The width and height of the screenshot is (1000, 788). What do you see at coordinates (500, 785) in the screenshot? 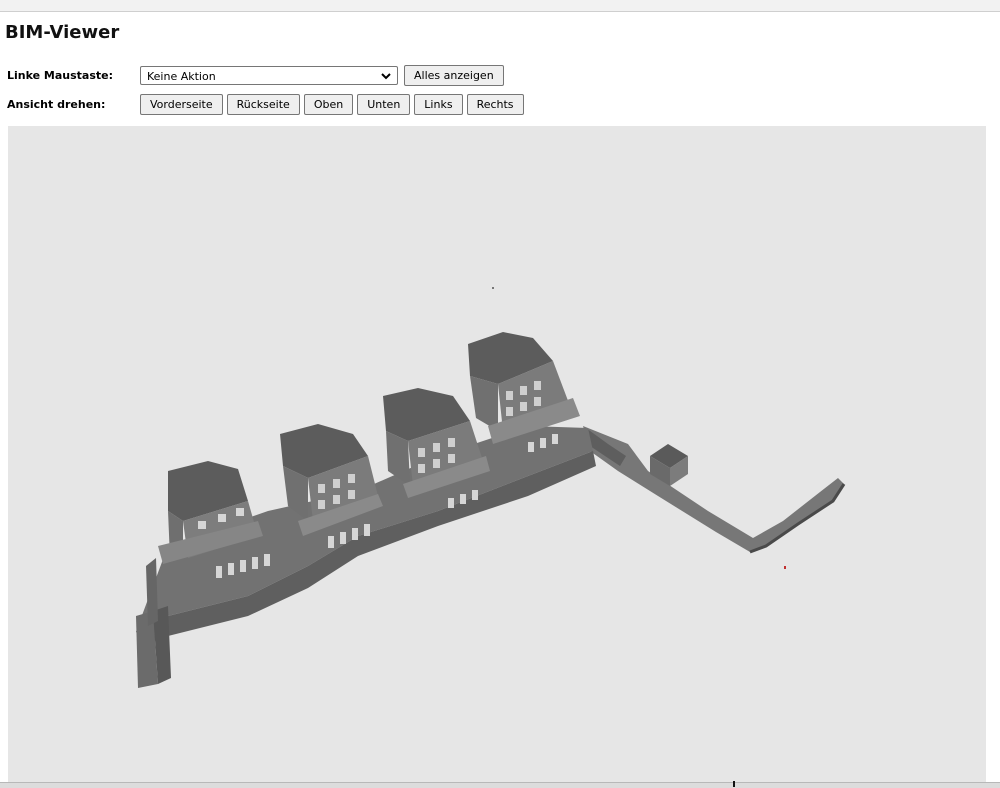
I see `bottom-scrollbar` at bounding box center [500, 785].